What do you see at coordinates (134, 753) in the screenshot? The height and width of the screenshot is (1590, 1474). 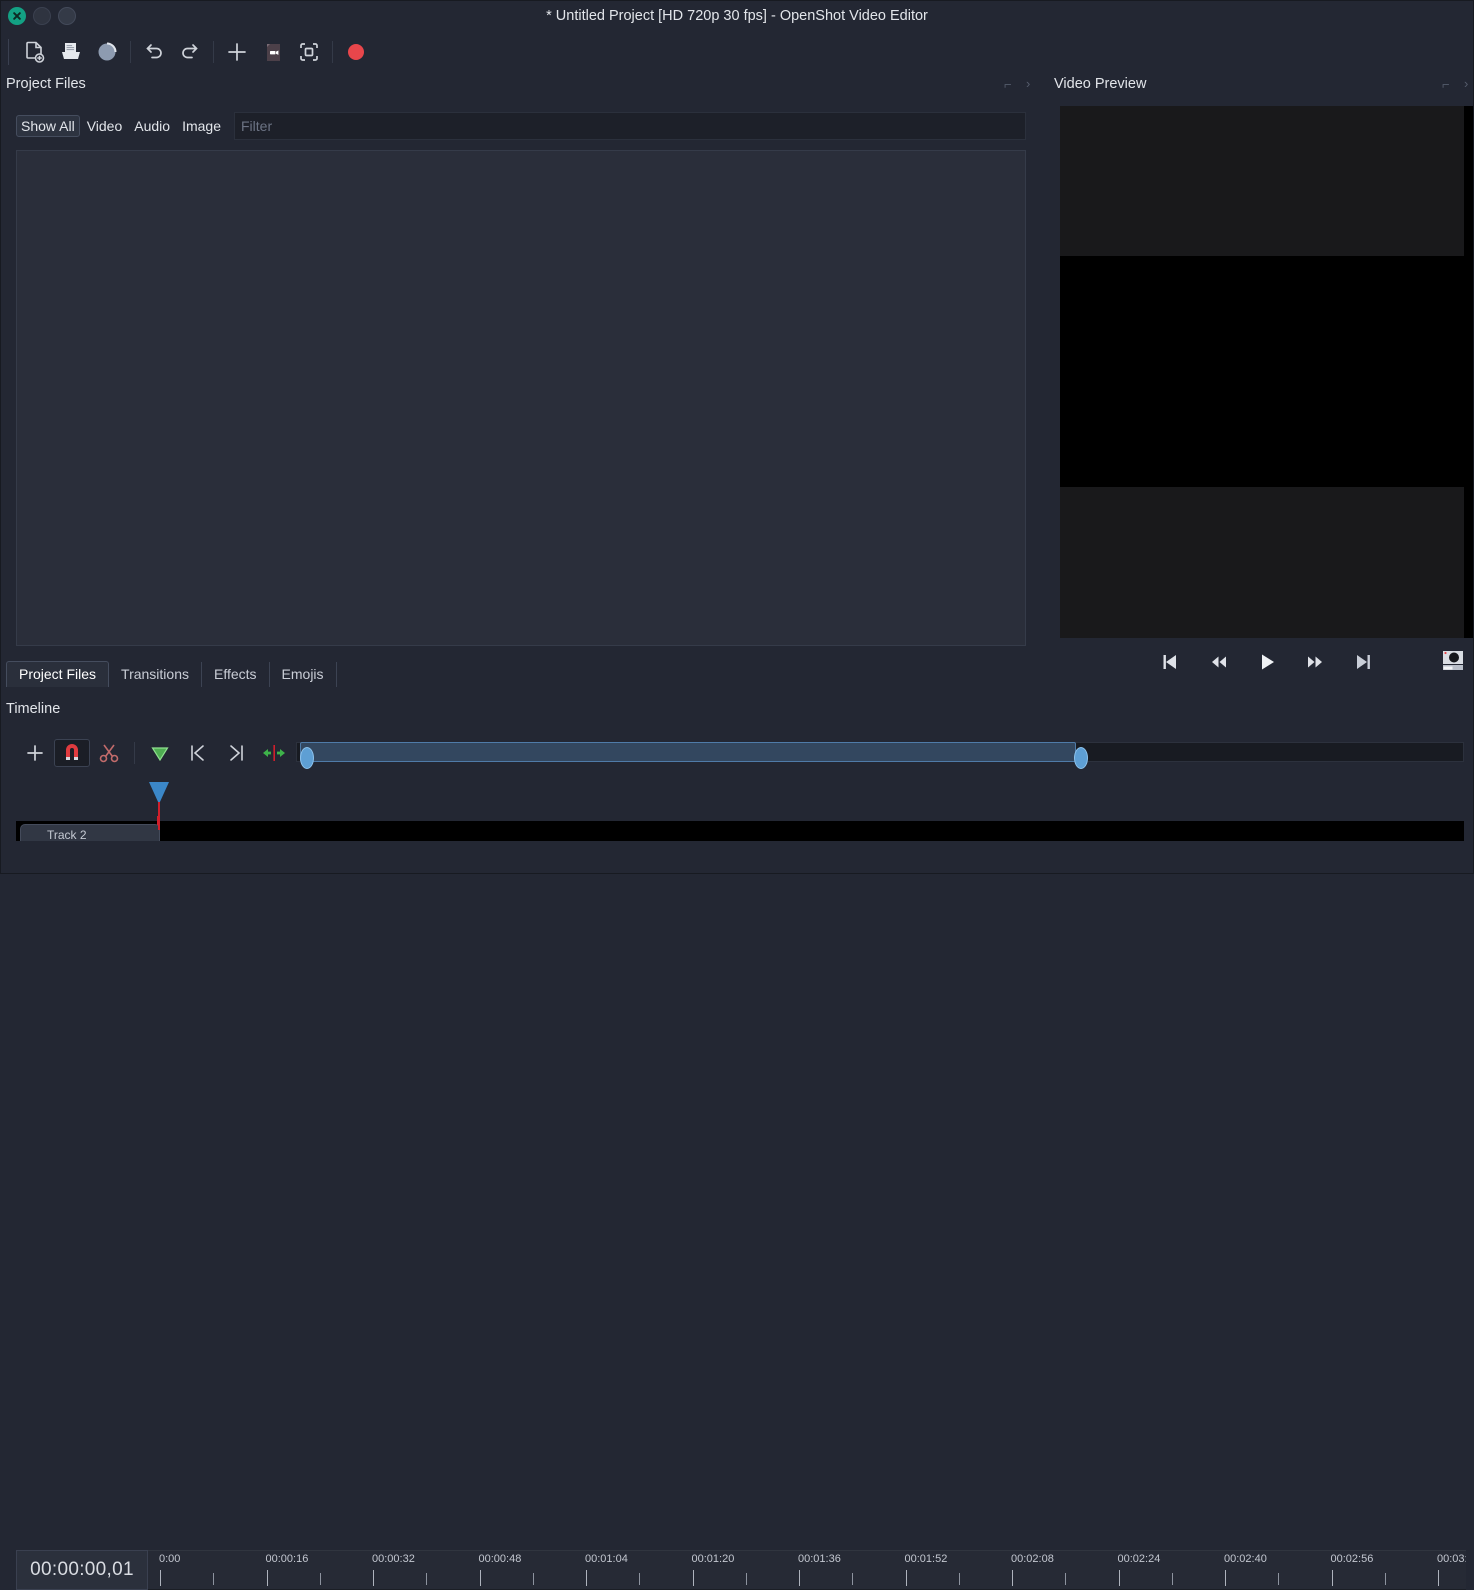 I see `timeline-toolbar-divider` at bounding box center [134, 753].